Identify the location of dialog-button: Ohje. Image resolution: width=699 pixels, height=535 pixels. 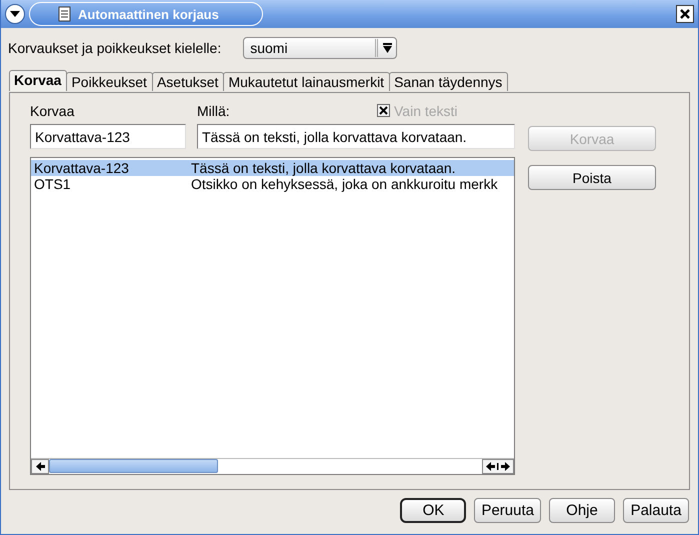
(582, 510).